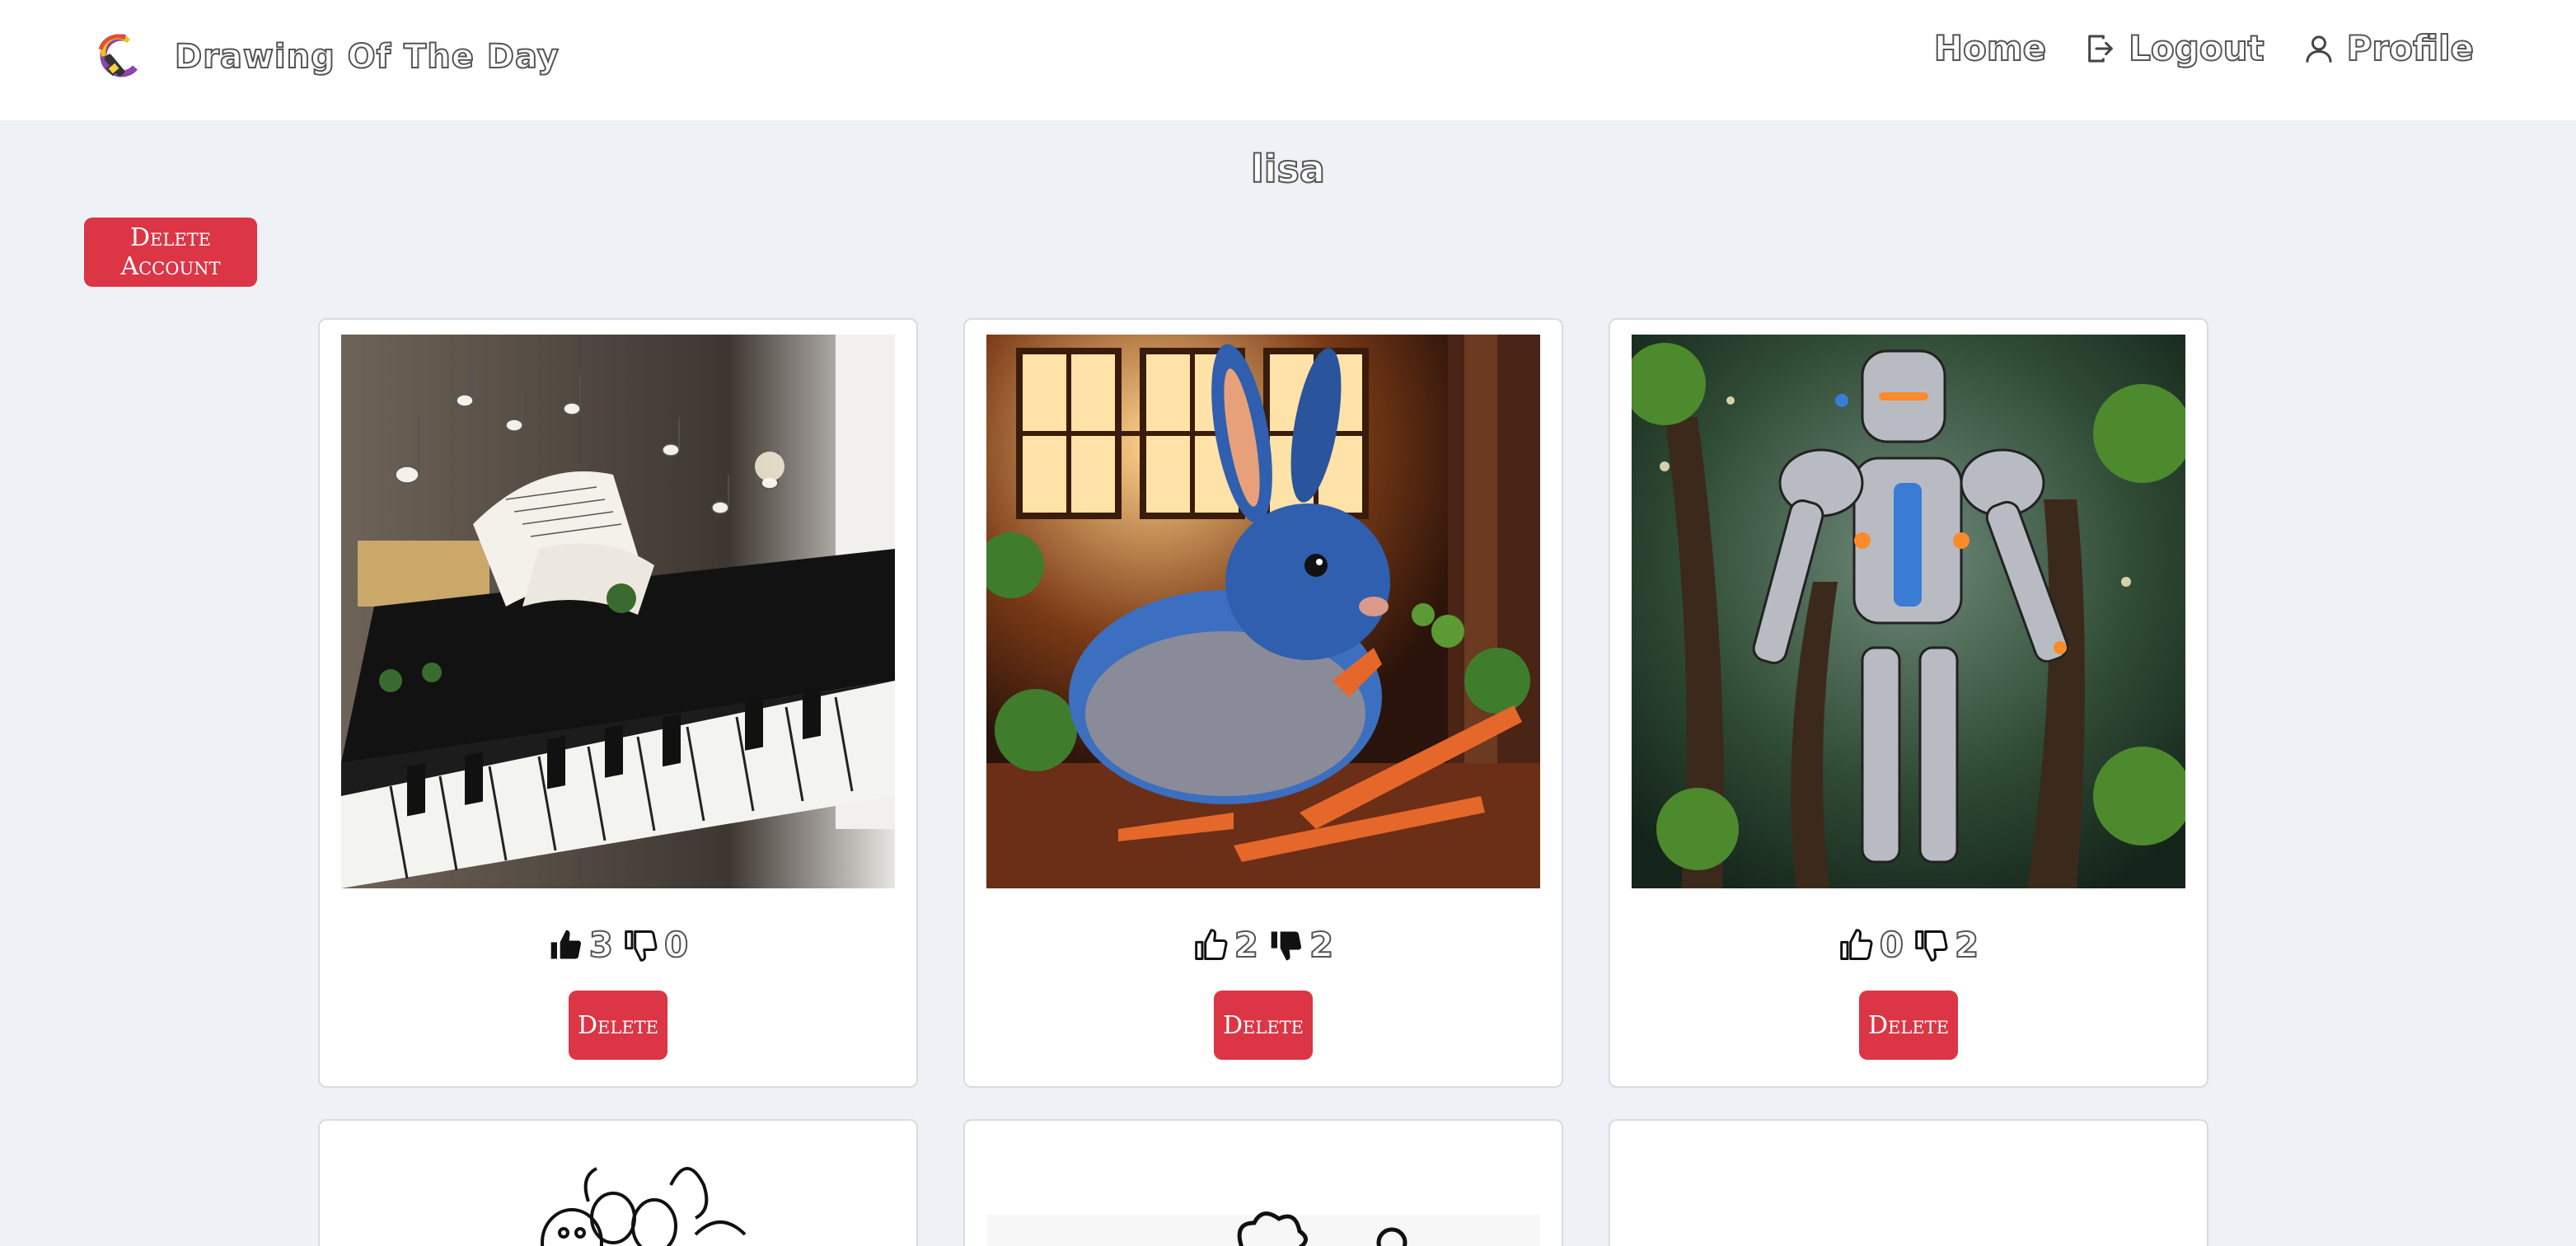  I want to click on nav-profile-label: Profile, so click(2410, 48).